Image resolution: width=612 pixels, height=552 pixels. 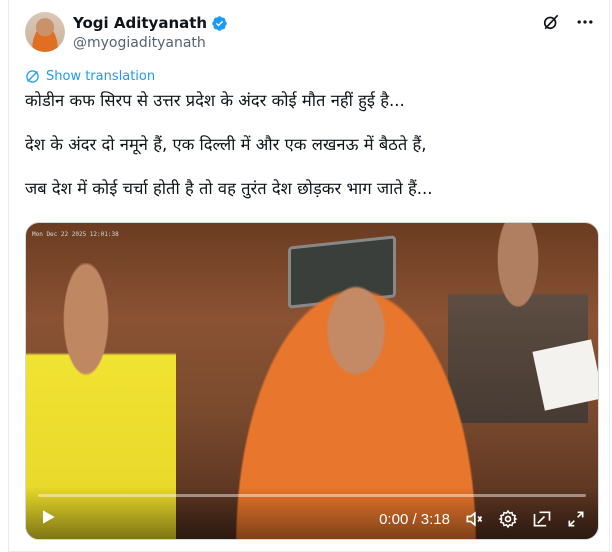 What do you see at coordinates (565, 375) in the screenshot?
I see `video-scene-paper` at bounding box center [565, 375].